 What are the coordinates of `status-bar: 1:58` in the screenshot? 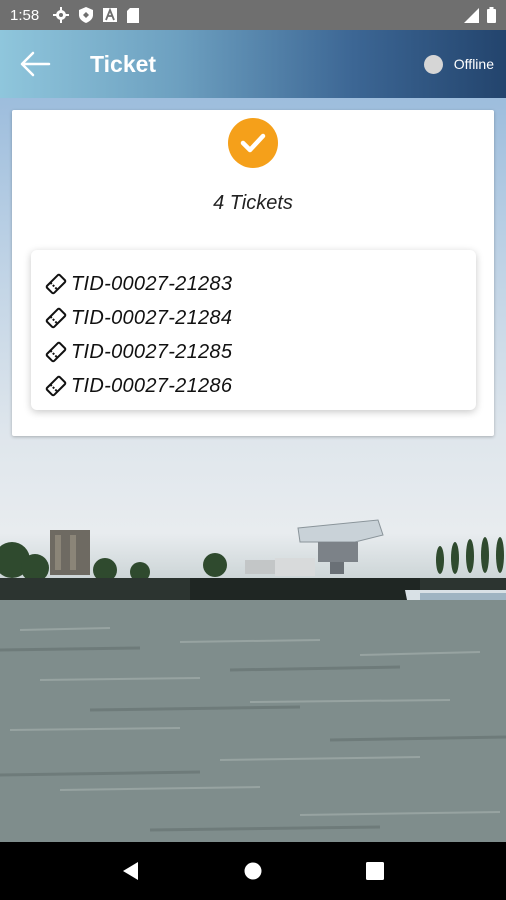 It's located at (253, 15).